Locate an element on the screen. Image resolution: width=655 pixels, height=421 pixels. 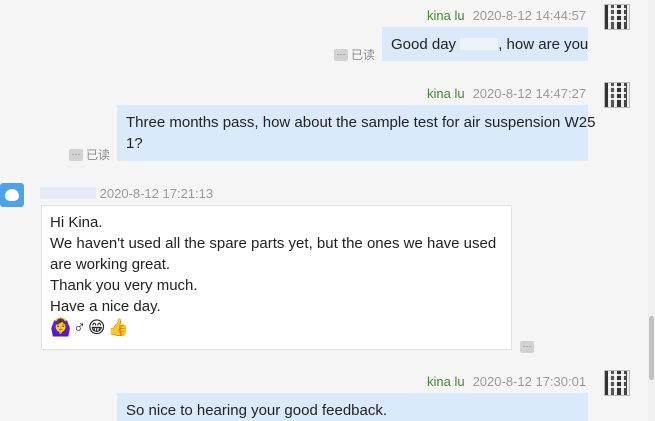
message-time: 2020-8-12 17:21:13 is located at coordinates (156, 193).